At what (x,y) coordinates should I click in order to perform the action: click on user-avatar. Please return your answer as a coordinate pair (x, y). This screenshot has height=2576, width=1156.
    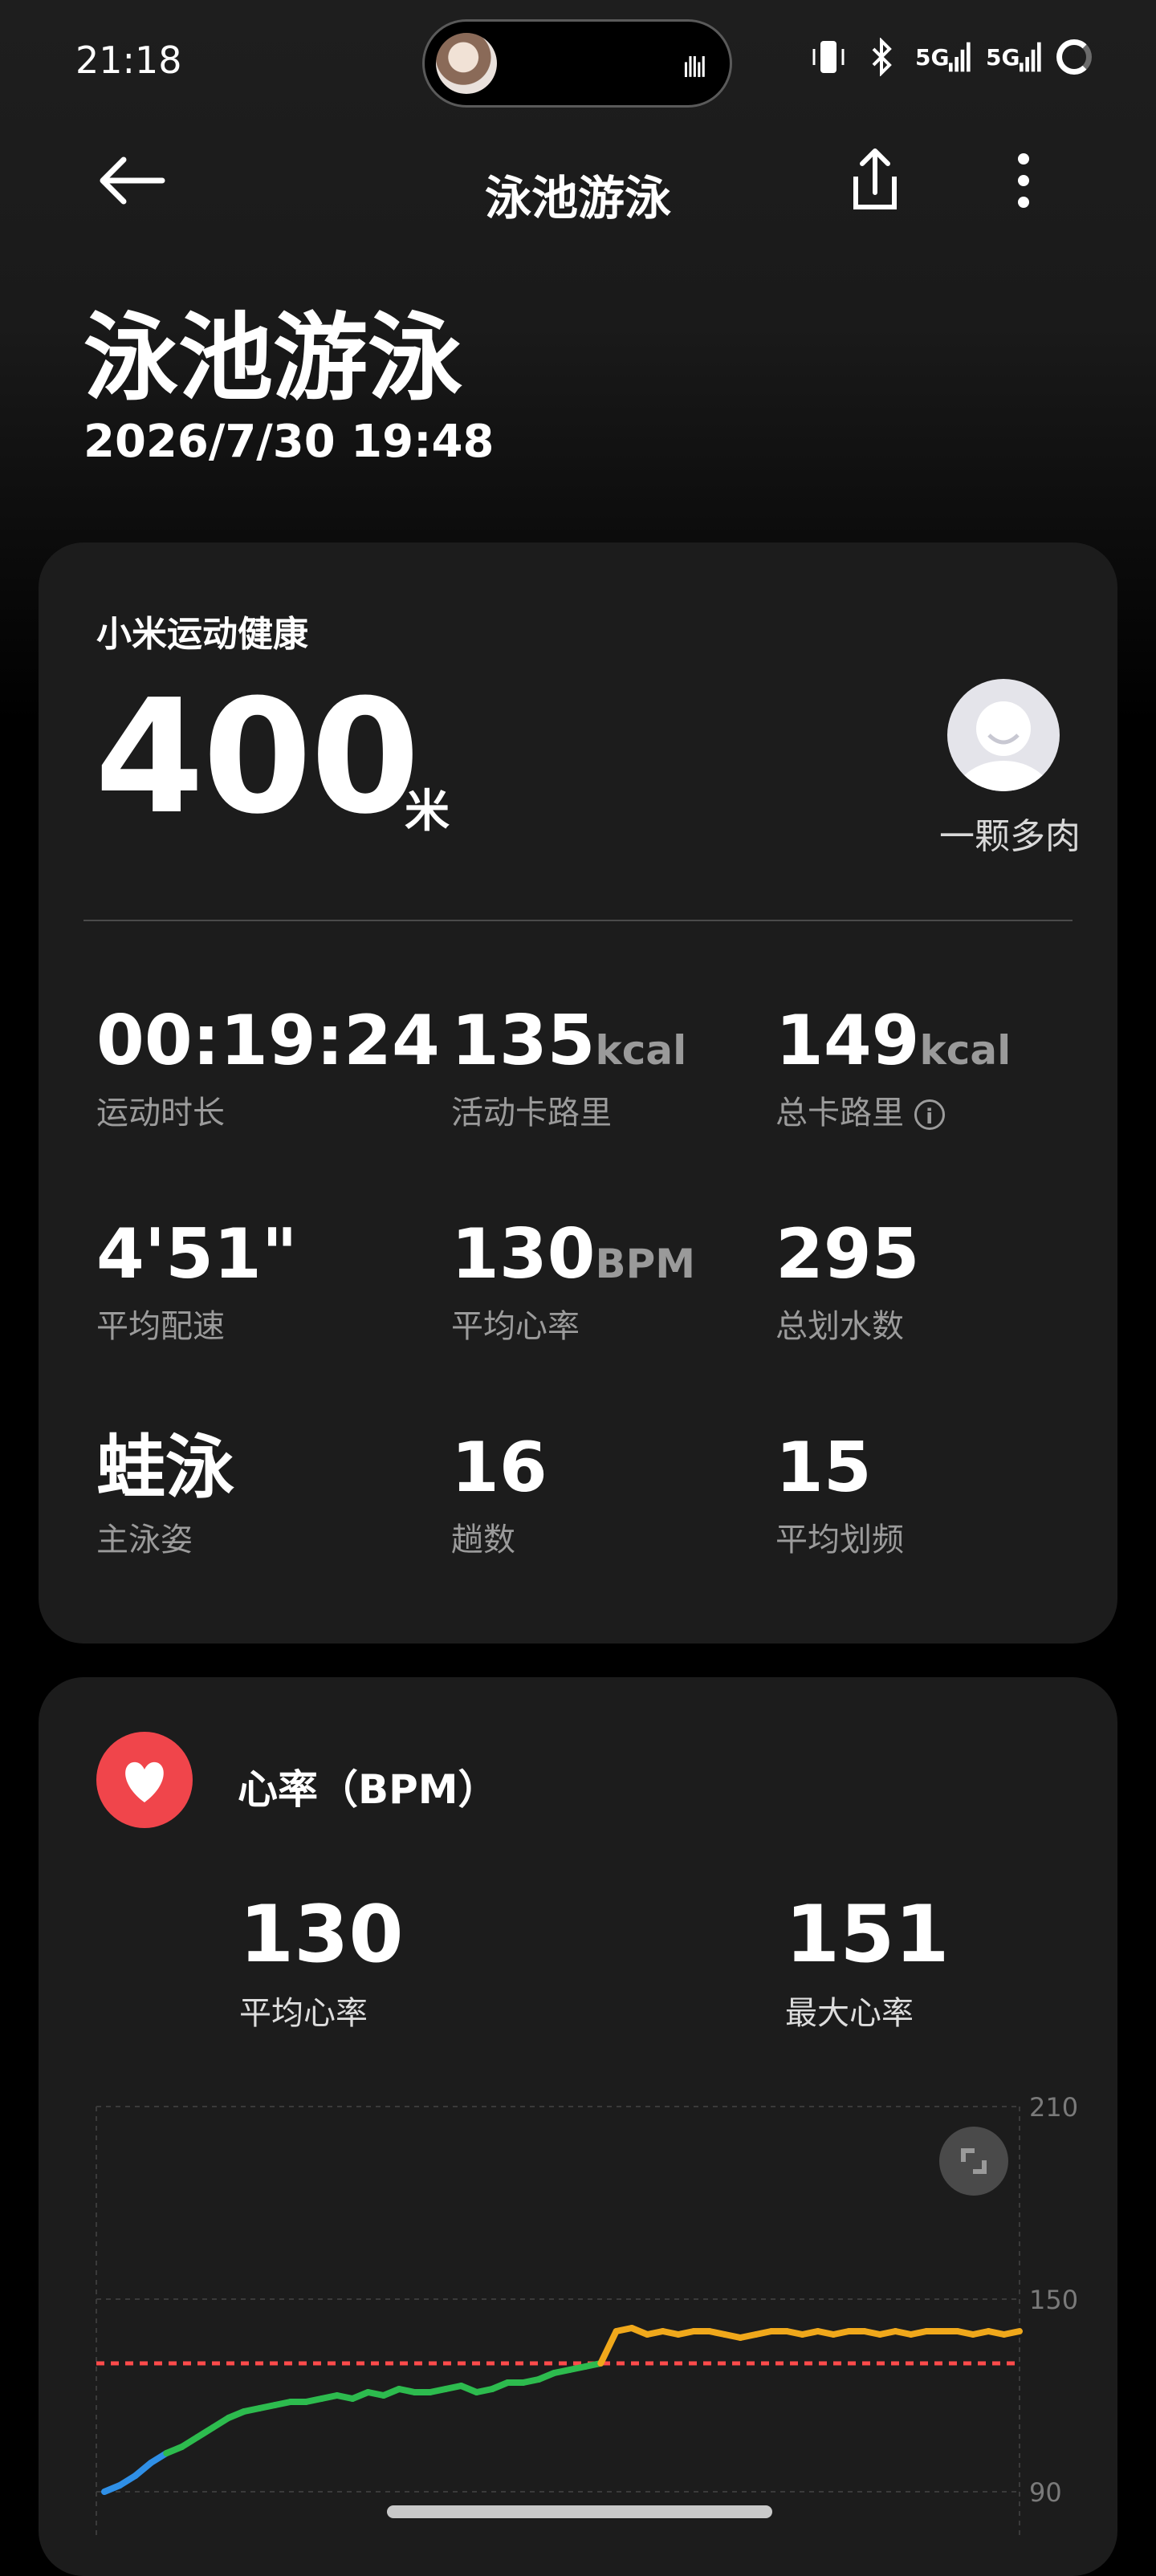
    Looking at the image, I should click on (1004, 735).